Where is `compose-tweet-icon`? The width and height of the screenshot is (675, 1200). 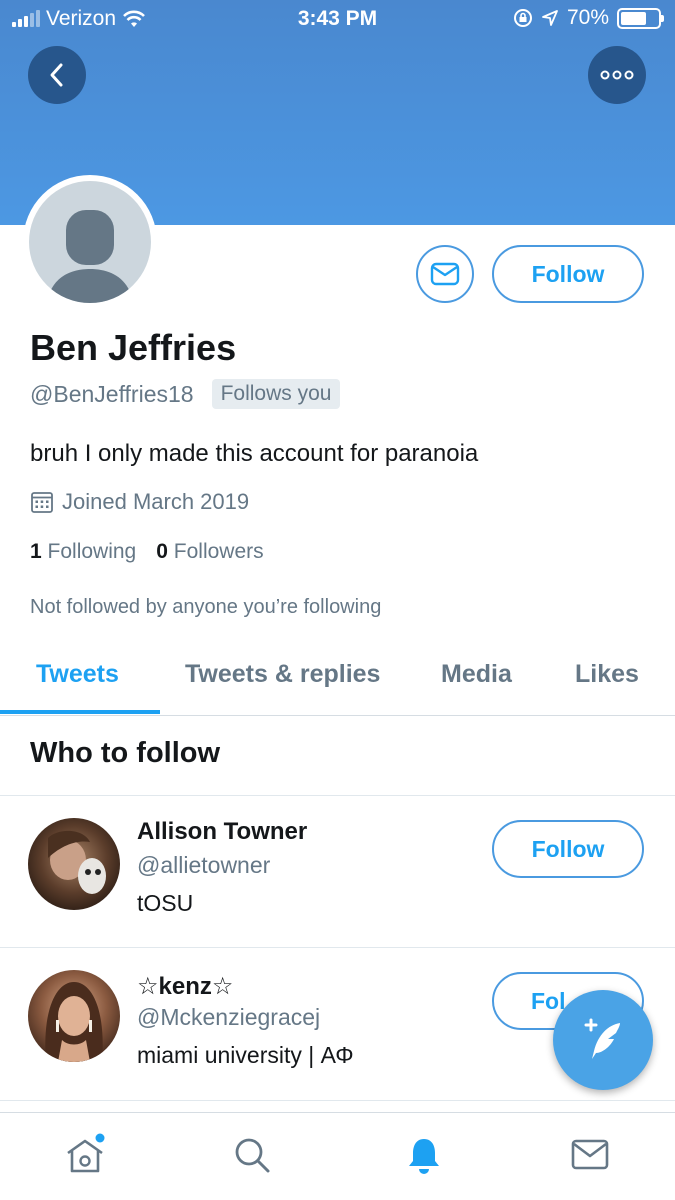 compose-tweet-icon is located at coordinates (602, 1038).